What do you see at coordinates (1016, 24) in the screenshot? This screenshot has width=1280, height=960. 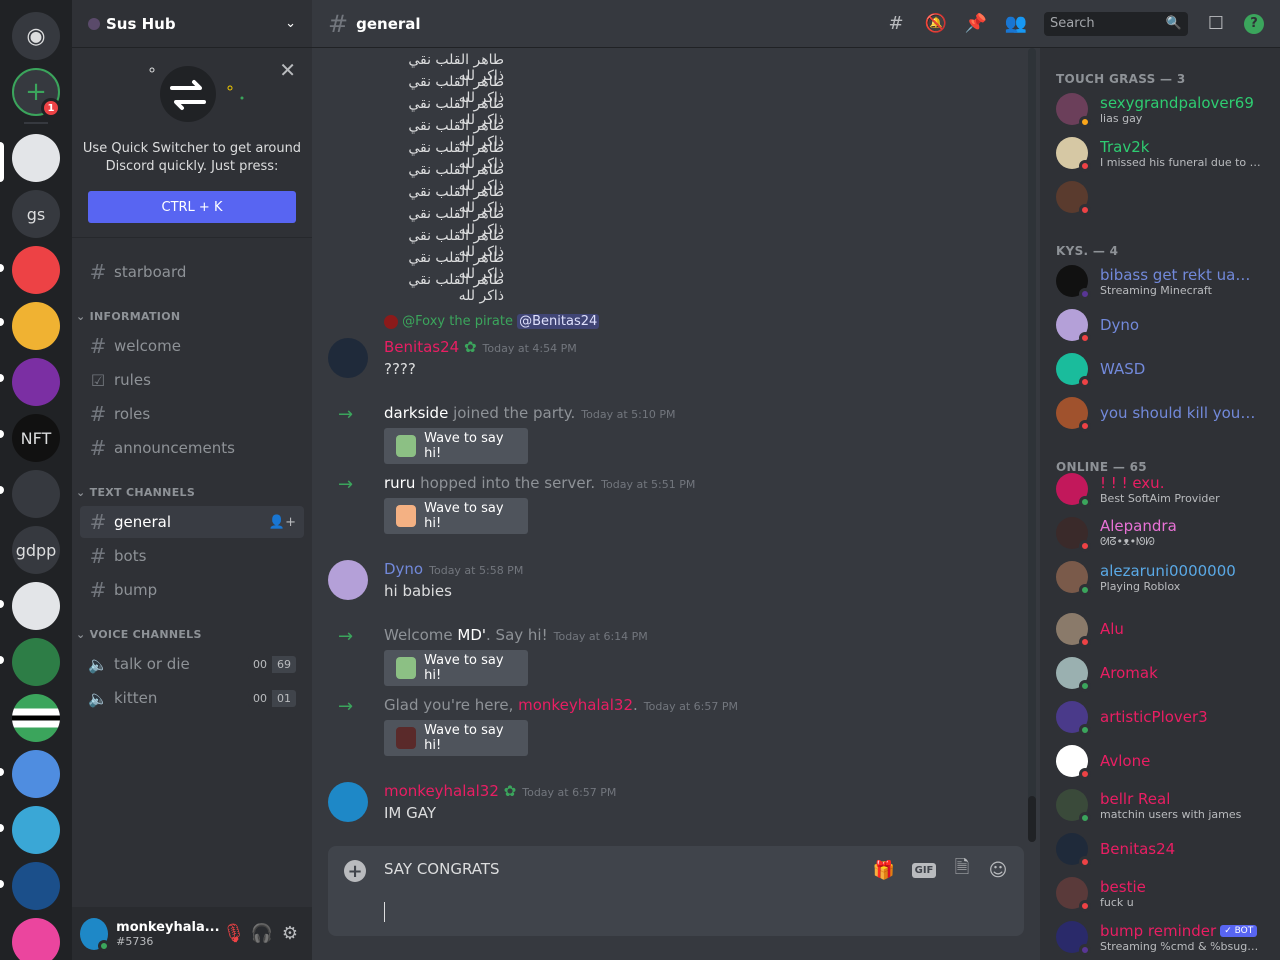 I see `member-list-icon: 👥` at bounding box center [1016, 24].